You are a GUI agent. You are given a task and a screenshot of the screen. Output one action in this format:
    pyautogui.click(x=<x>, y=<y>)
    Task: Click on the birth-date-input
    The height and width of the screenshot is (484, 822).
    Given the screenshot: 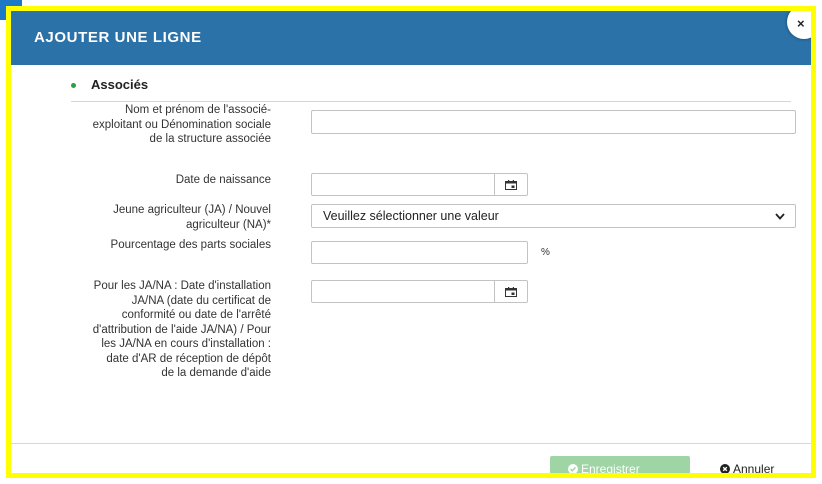 What is the action you would take?
    pyautogui.click(x=403, y=184)
    